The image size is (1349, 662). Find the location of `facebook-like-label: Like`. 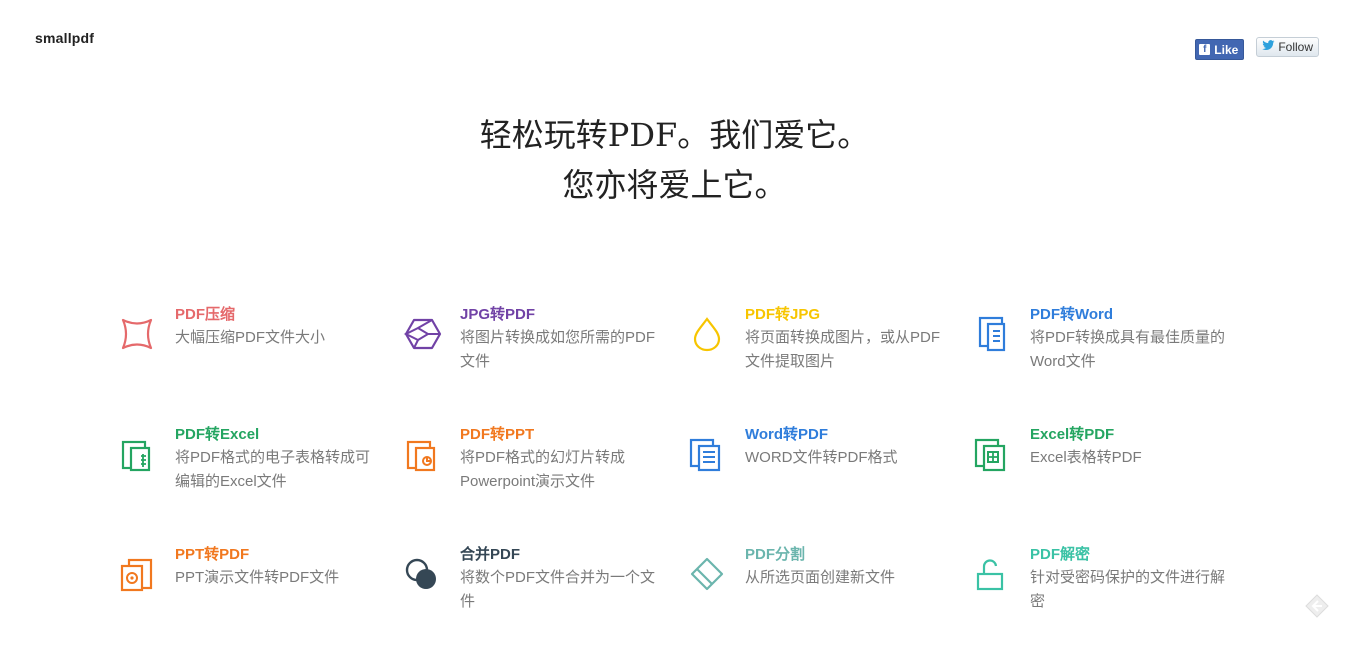

facebook-like-label: Like is located at coordinates (1226, 49).